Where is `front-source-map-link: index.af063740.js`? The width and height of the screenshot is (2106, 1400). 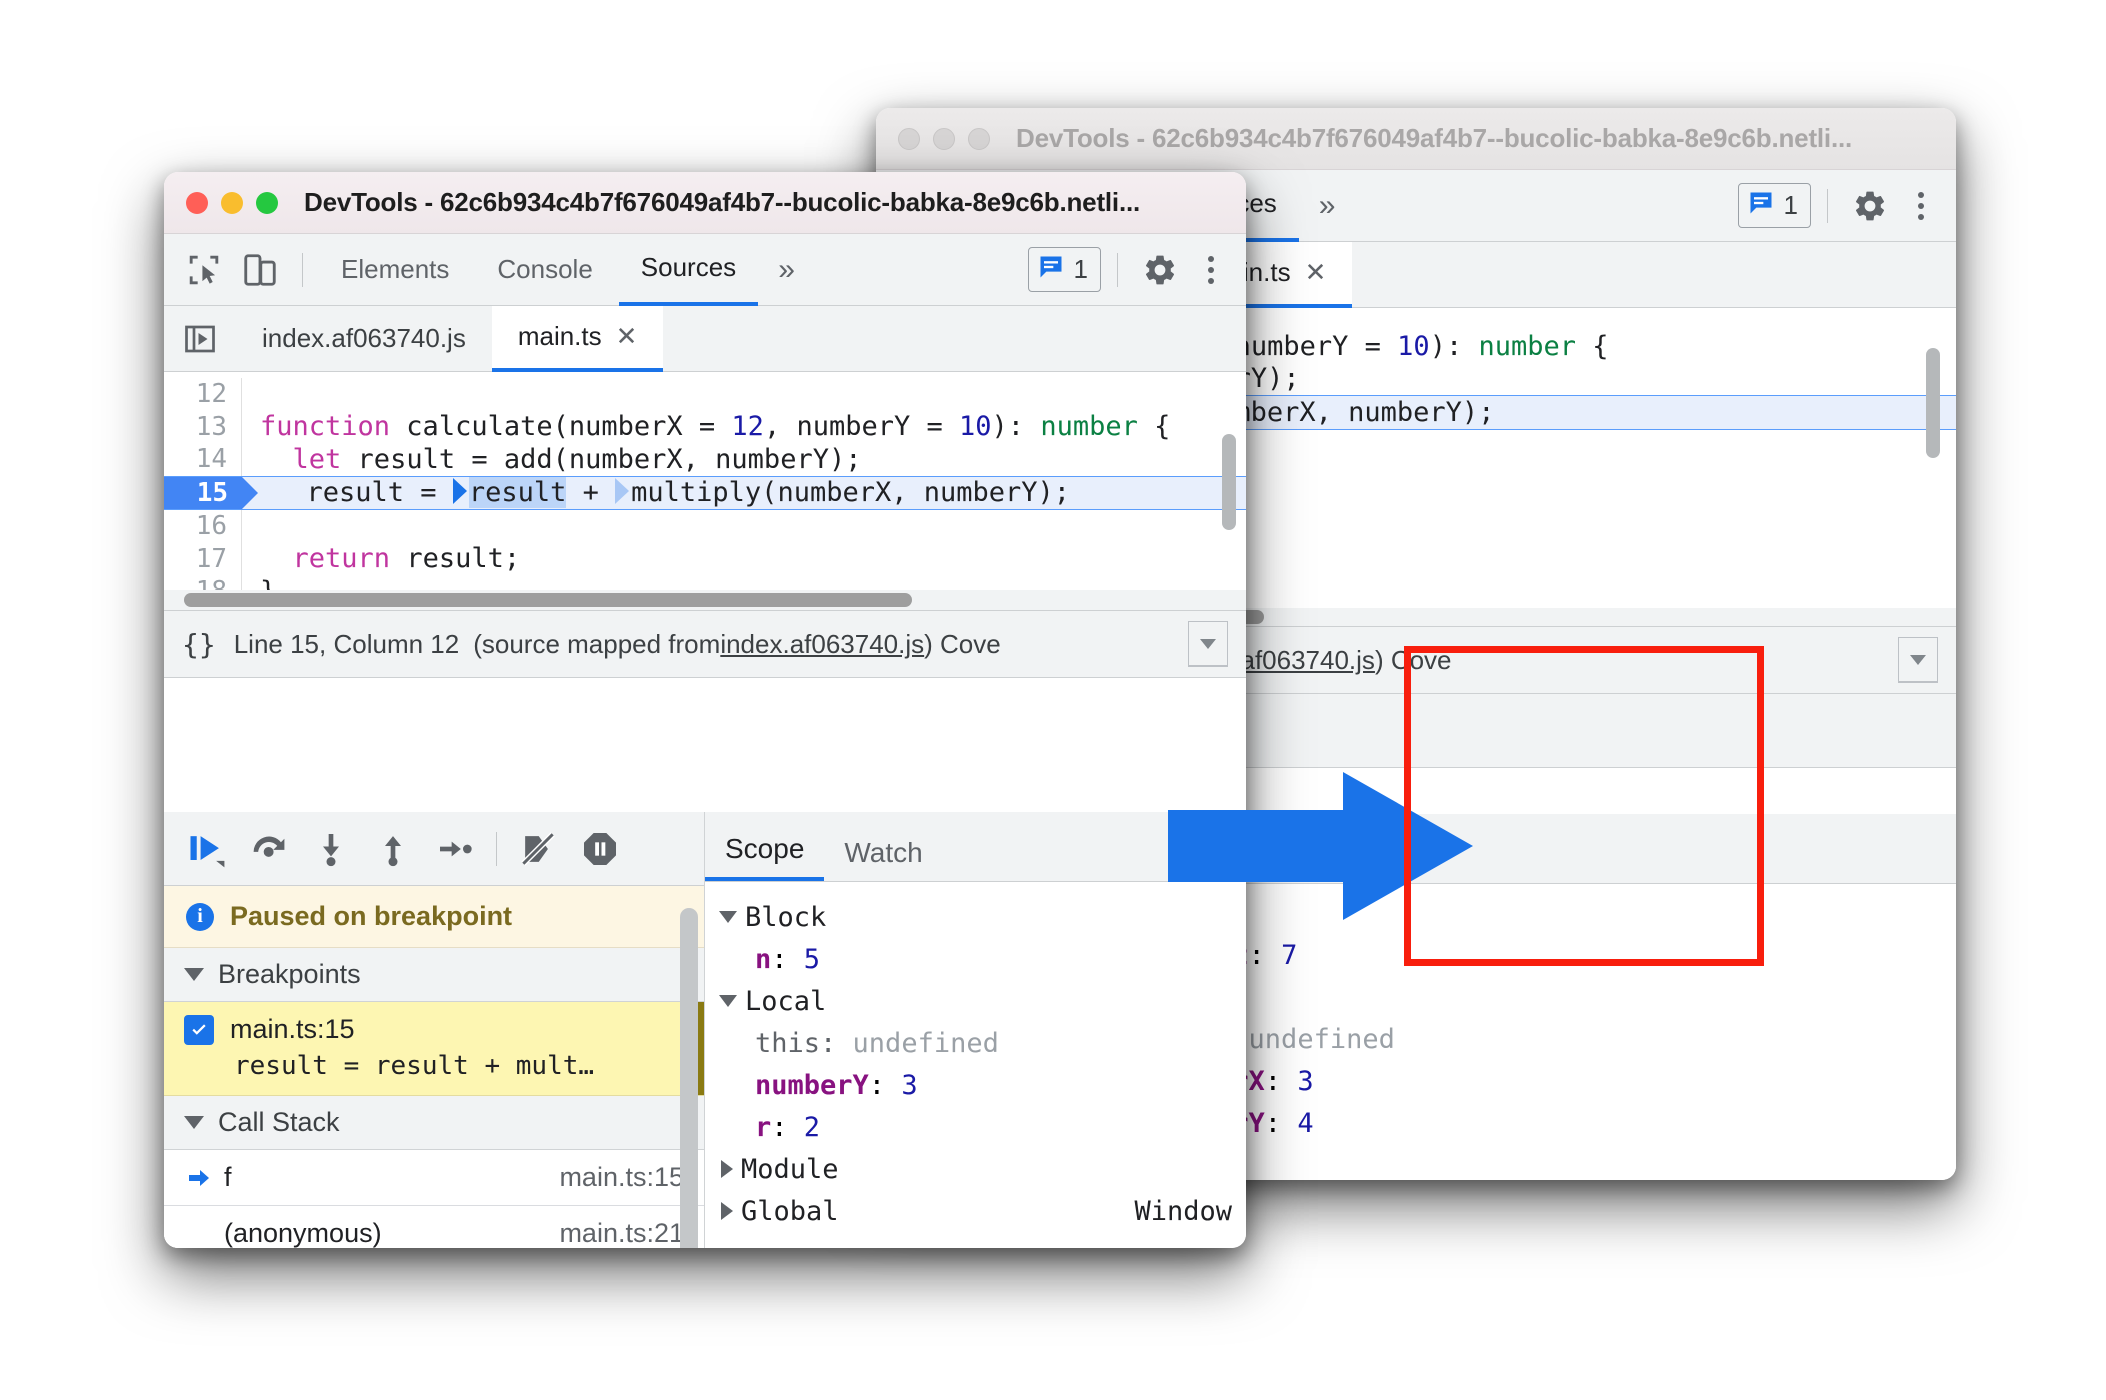
front-source-map-link: index.af063740.js is located at coordinates (822, 644).